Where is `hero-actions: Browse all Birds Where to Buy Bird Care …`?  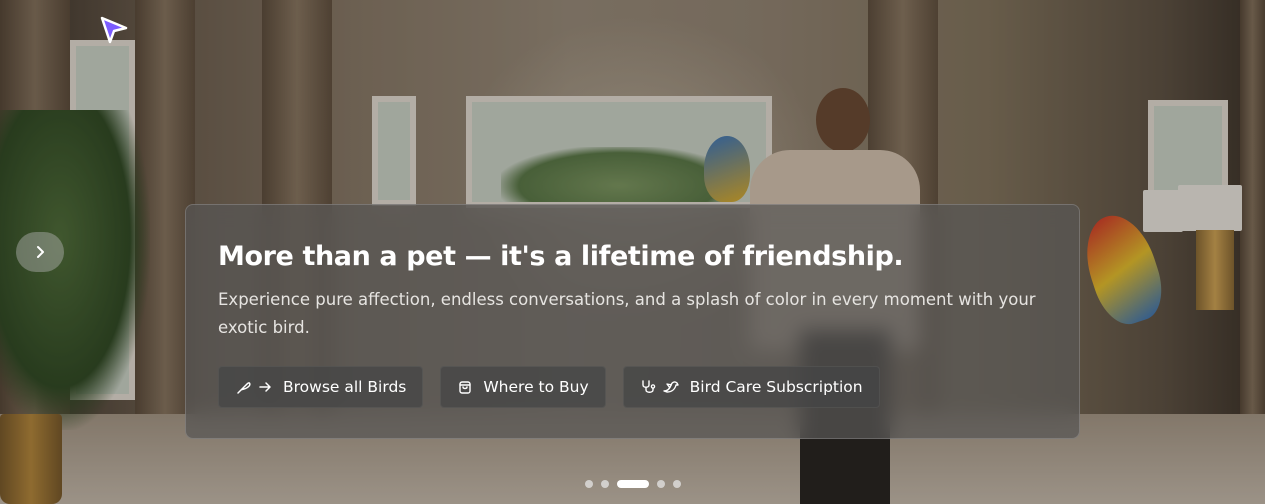
hero-actions: Browse all Birds Where to Buy Bird Care … is located at coordinates (549, 387).